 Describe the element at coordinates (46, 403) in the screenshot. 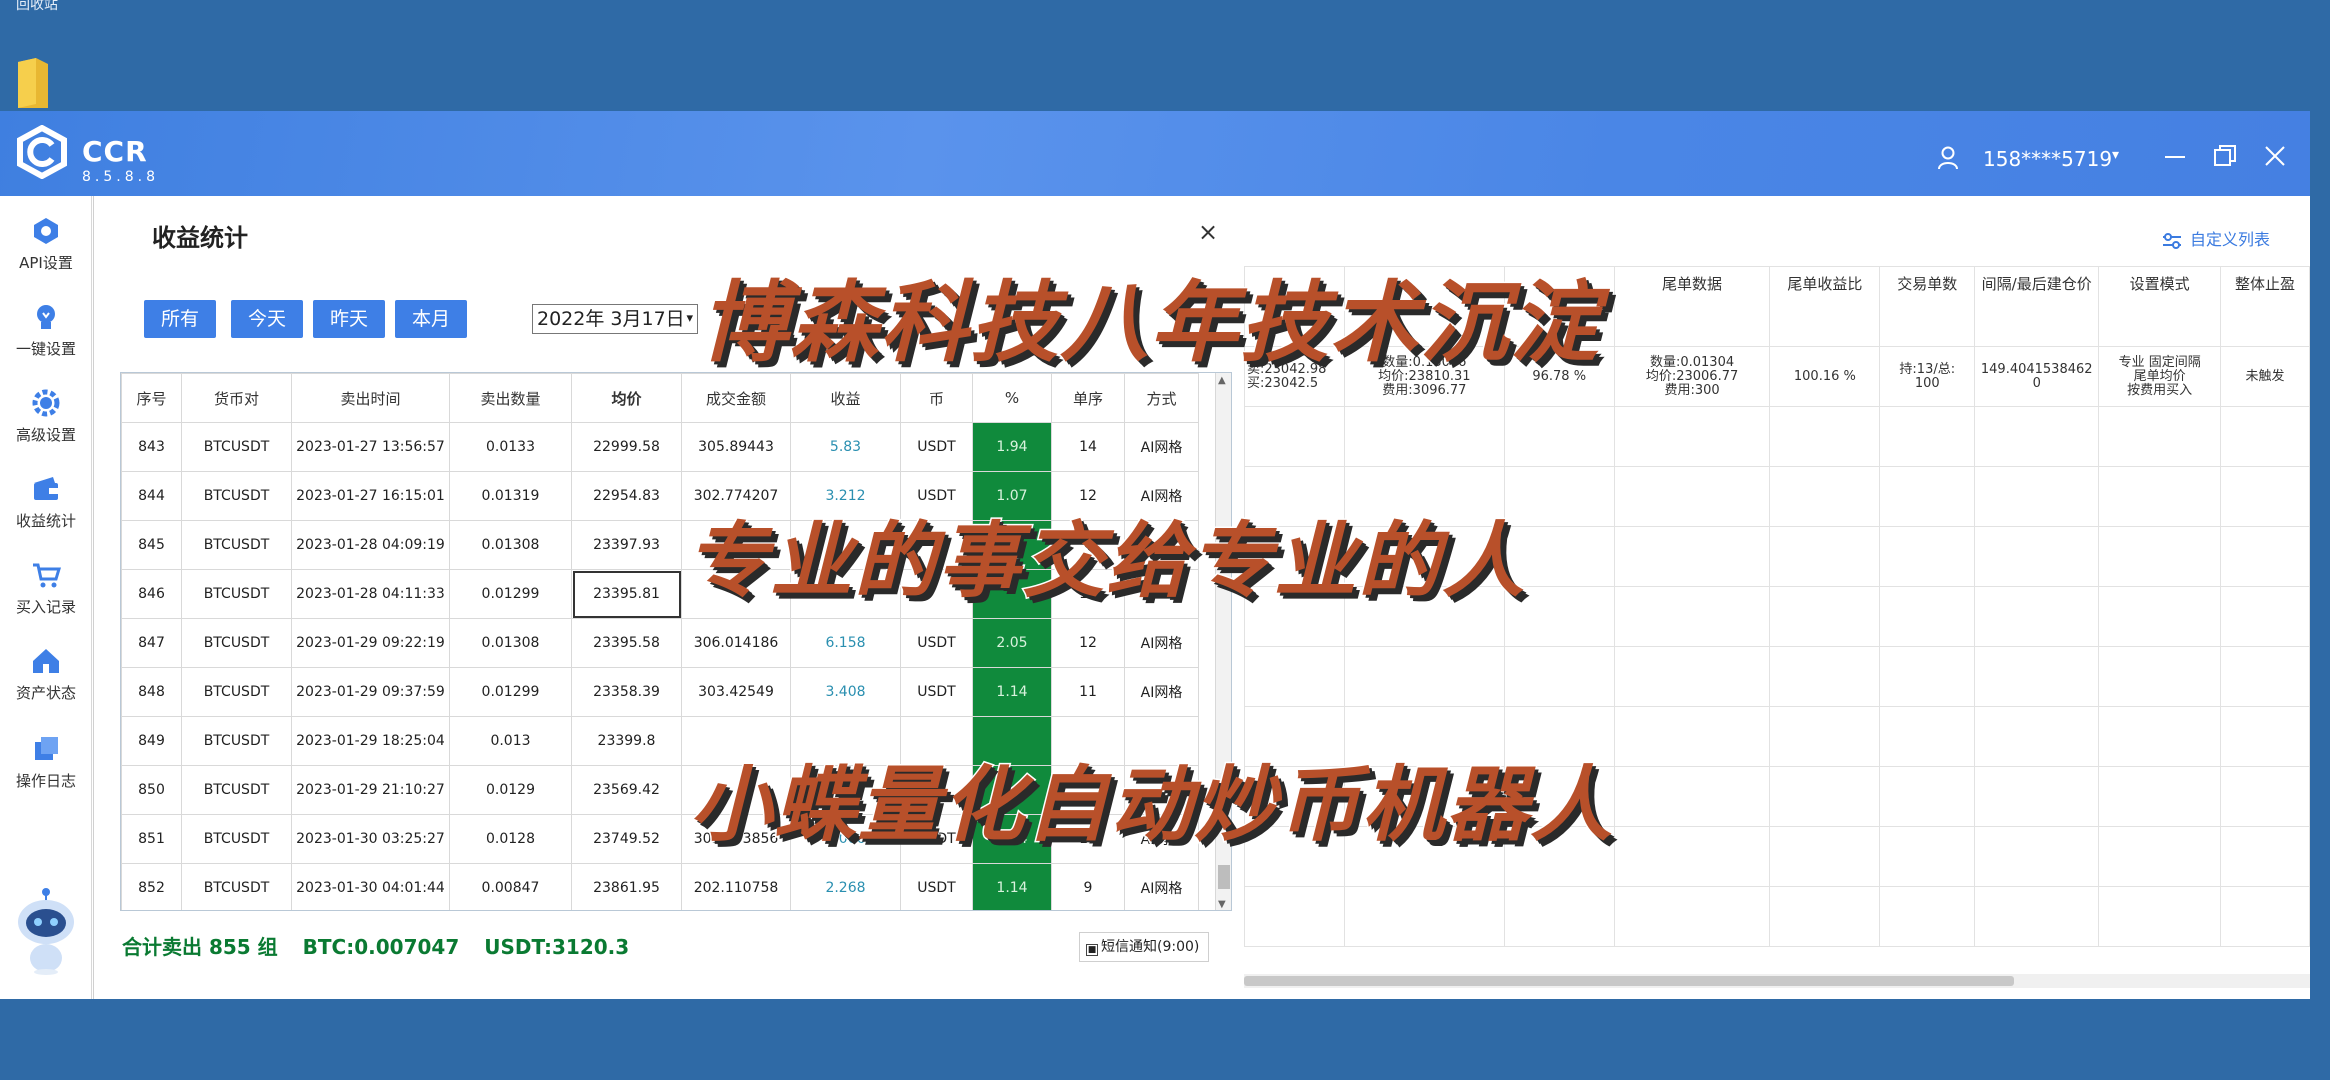

I see `gear-icon` at that location.